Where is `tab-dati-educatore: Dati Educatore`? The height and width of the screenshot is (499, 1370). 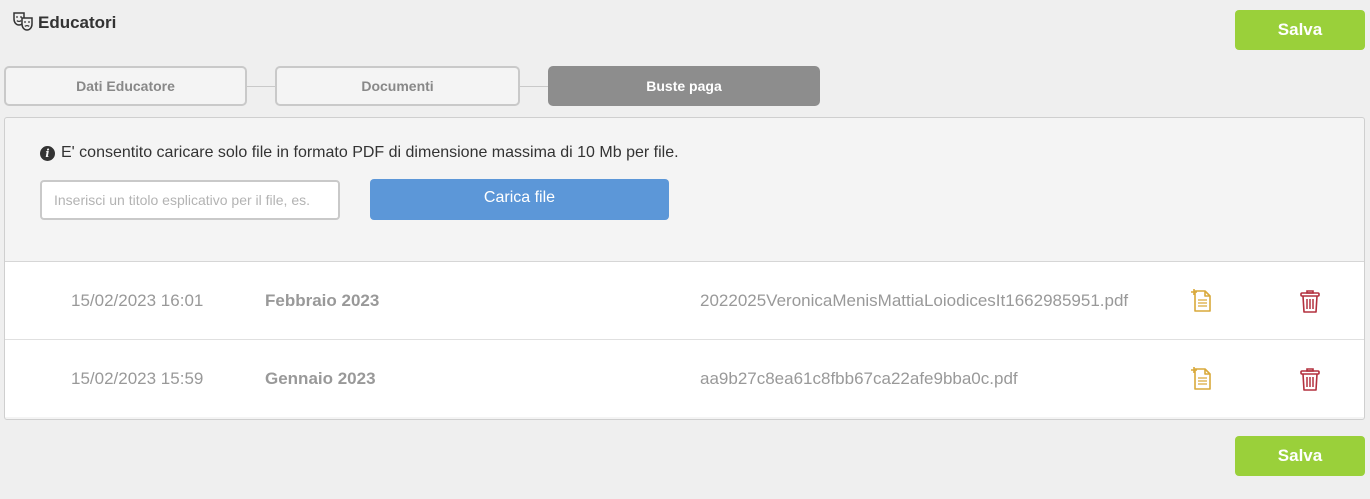
tab-dati-educatore: Dati Educatore is located at coordinates (125, 86).